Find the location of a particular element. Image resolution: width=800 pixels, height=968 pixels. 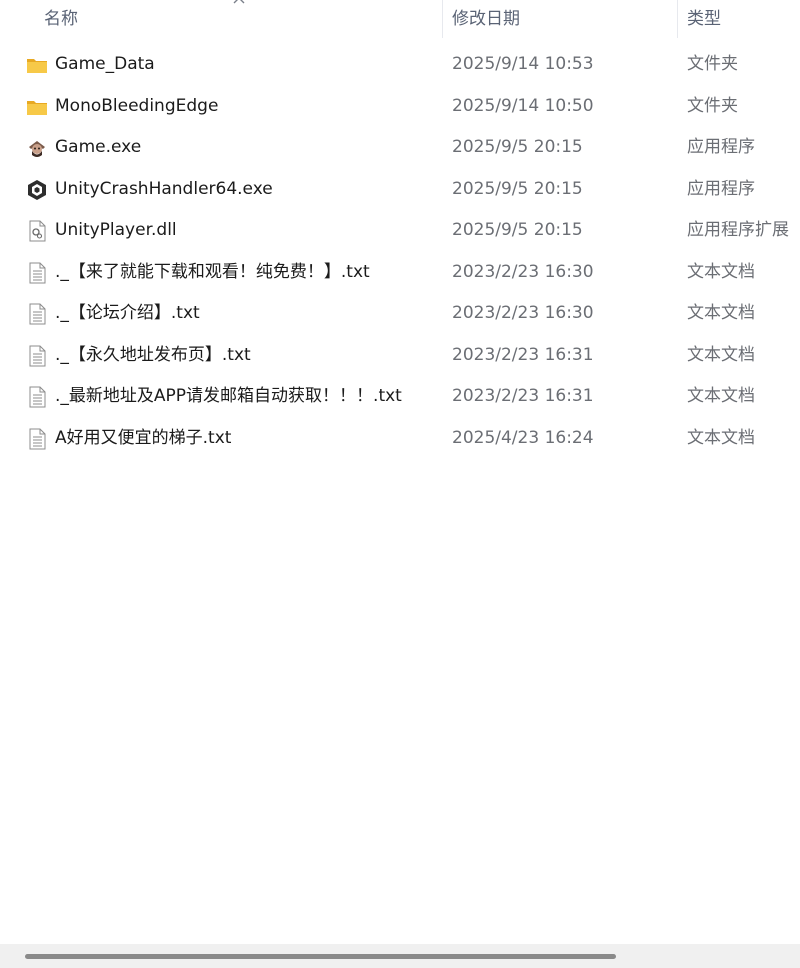

file-row: ._【论坛介绍】.txt 2023/2/23 16:30 文本文档 is located at coordinates (400, 314).